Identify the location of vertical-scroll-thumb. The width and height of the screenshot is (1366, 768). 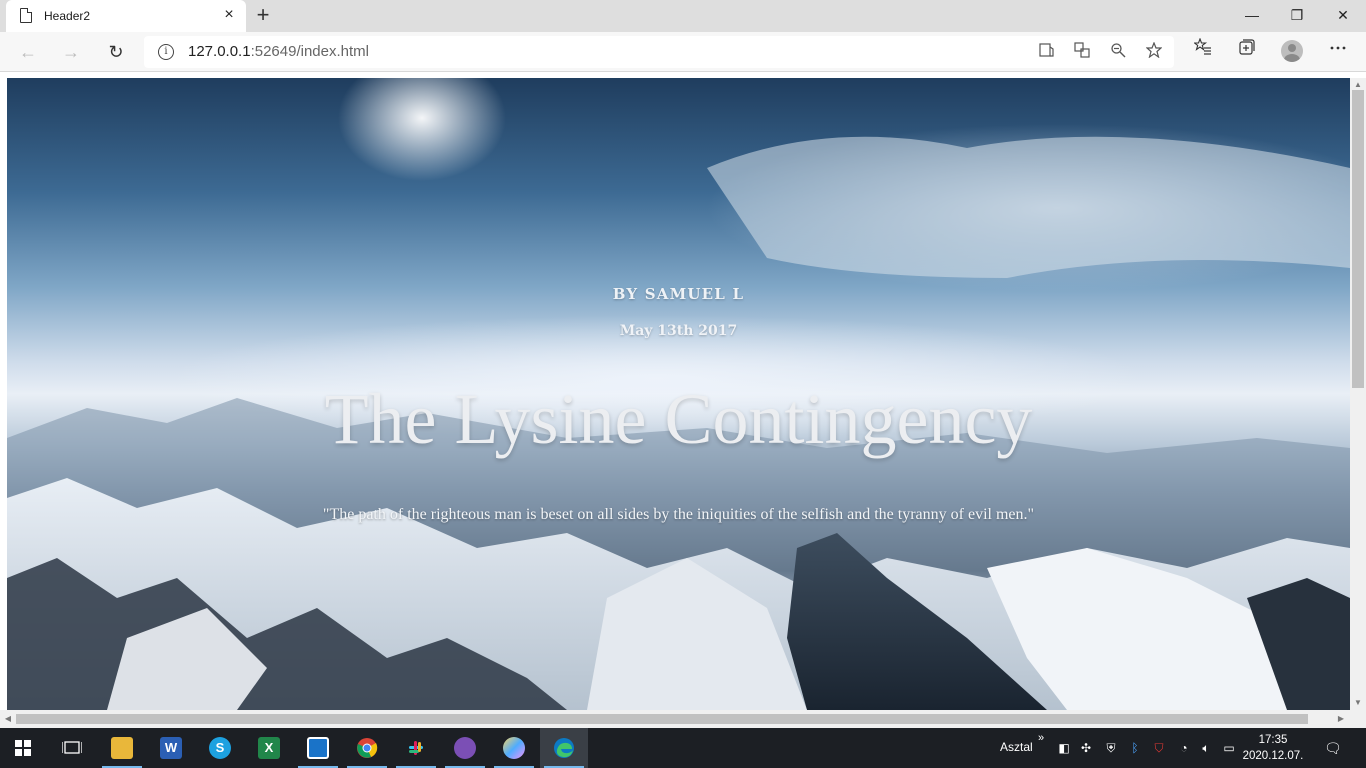
(1358, 239).